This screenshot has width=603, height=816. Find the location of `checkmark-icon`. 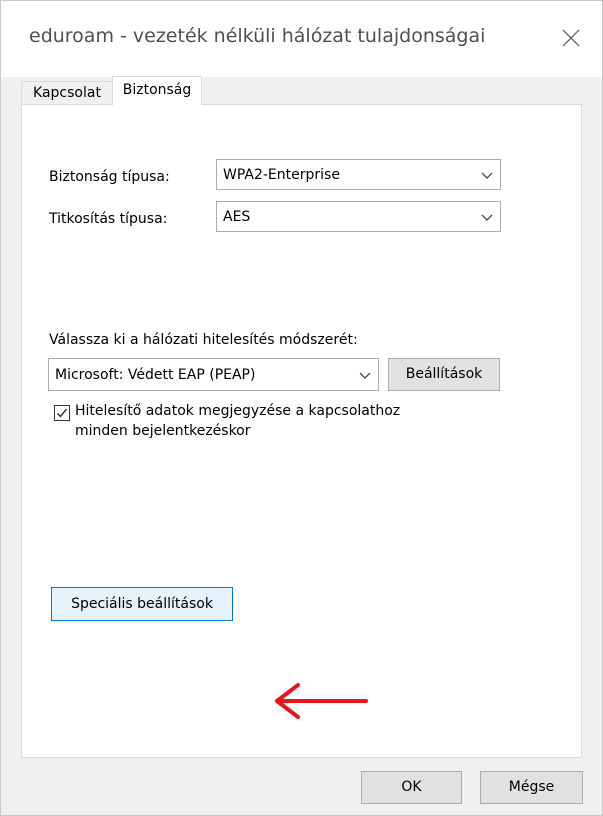

checkmark-icon is located at coordinates (62, 413).